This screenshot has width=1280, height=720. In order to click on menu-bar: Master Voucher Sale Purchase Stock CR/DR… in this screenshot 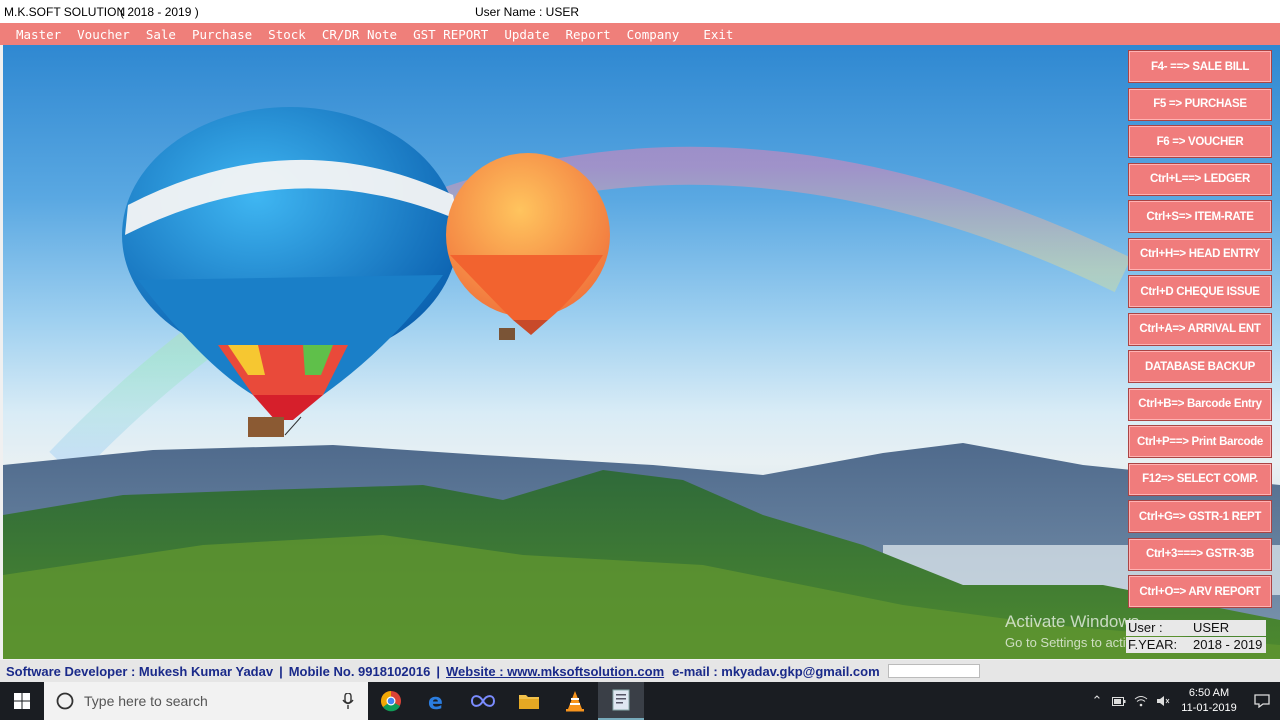, I will do `click(640, 34)`.